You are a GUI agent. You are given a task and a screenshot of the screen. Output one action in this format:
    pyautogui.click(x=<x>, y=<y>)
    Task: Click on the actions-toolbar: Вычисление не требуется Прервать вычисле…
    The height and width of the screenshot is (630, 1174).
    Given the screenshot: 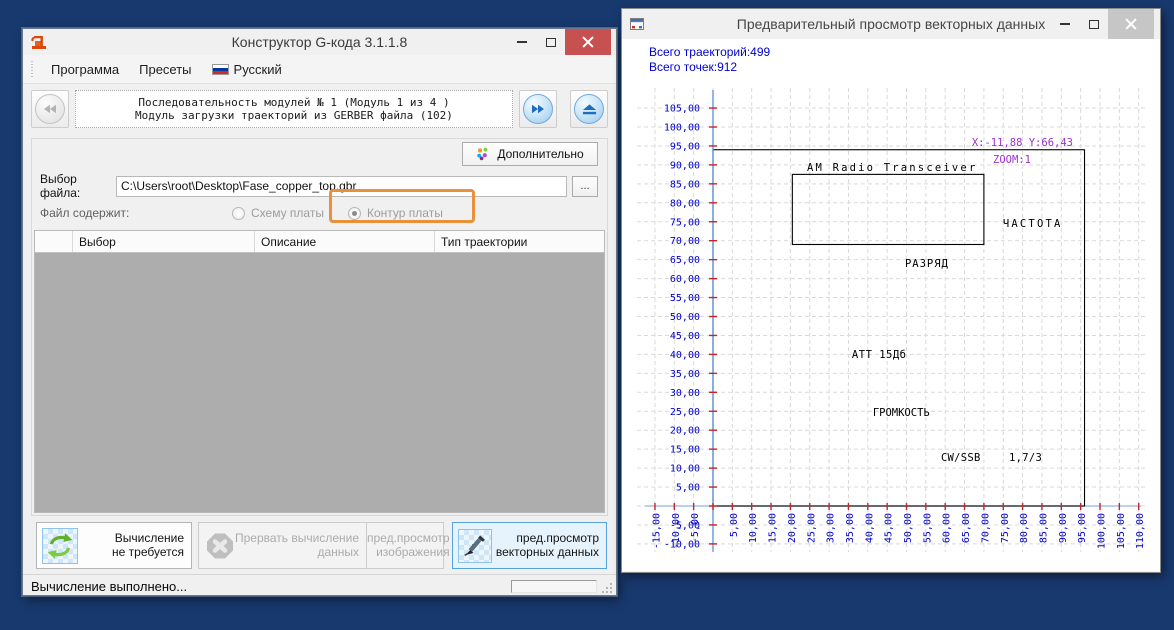 What is the action you would take?
    pyautogui.click(x=317, y=545)
    